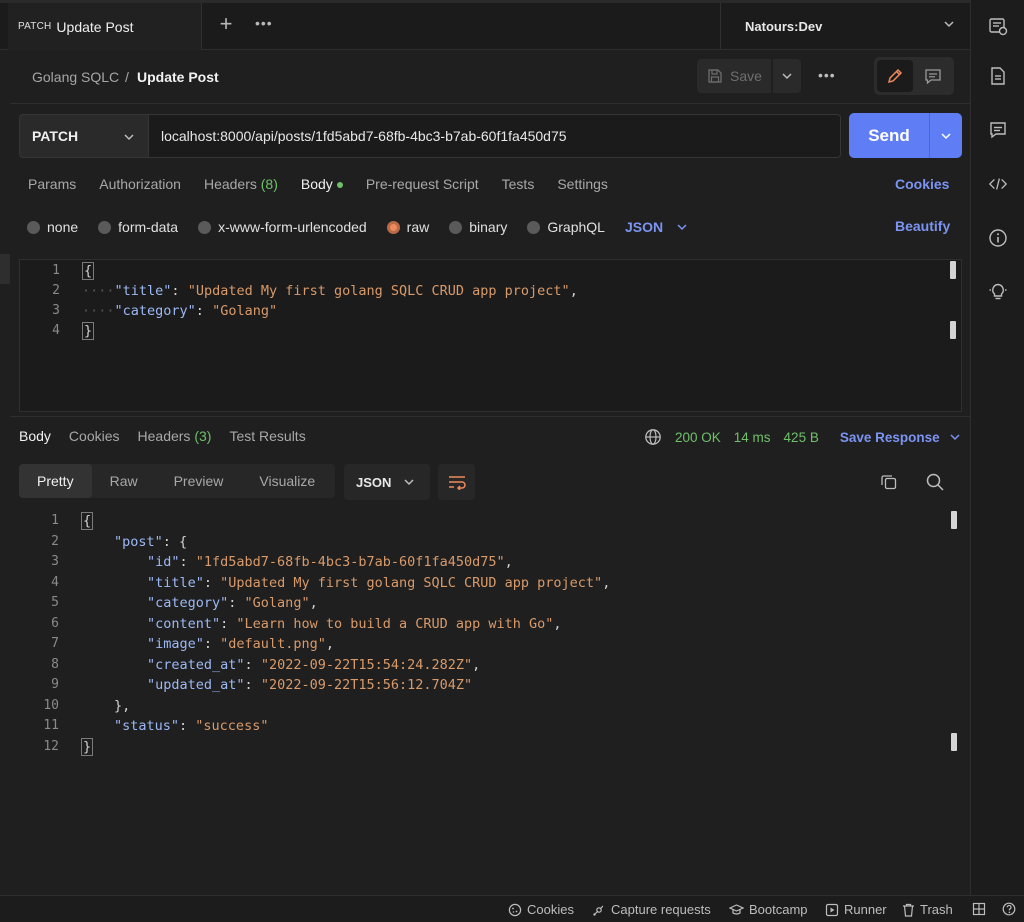 The height and width of the screenshot is (922, 1024). I want to click on body-type-graphql: GraphQL, so click(566, 227).